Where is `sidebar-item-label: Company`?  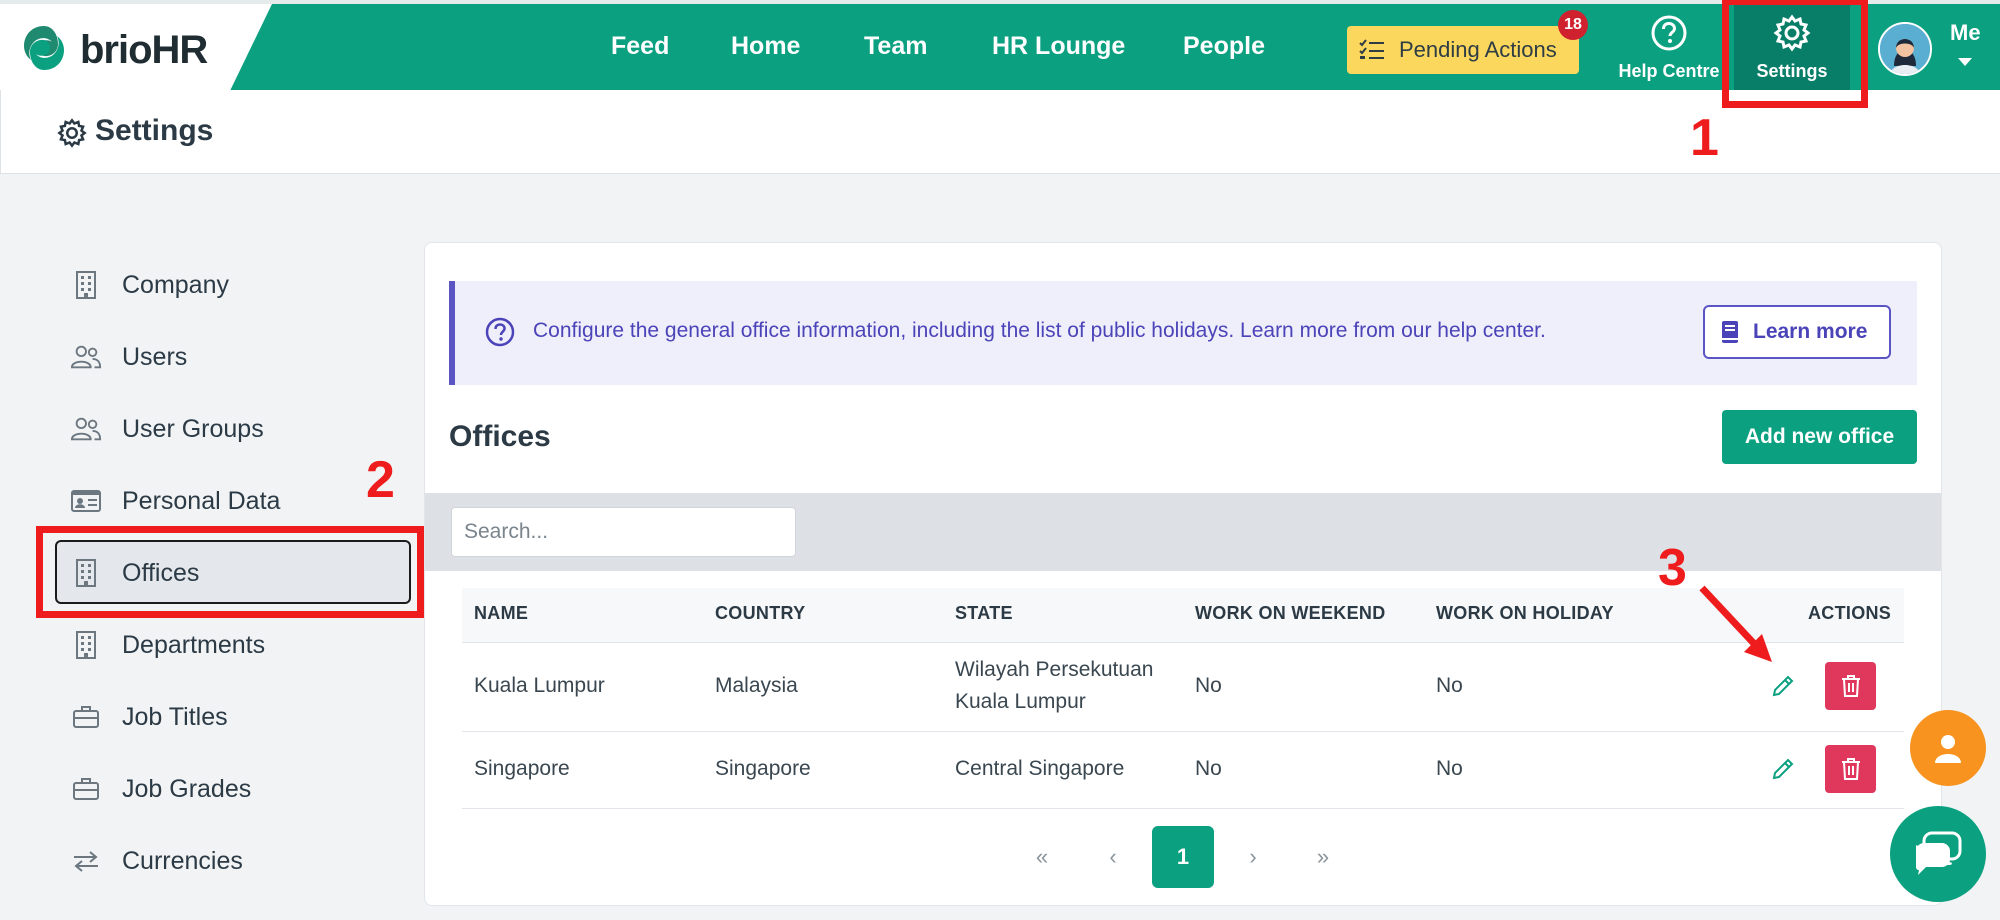 sidebar-item-label: Company is located at coordinates (175, 284).